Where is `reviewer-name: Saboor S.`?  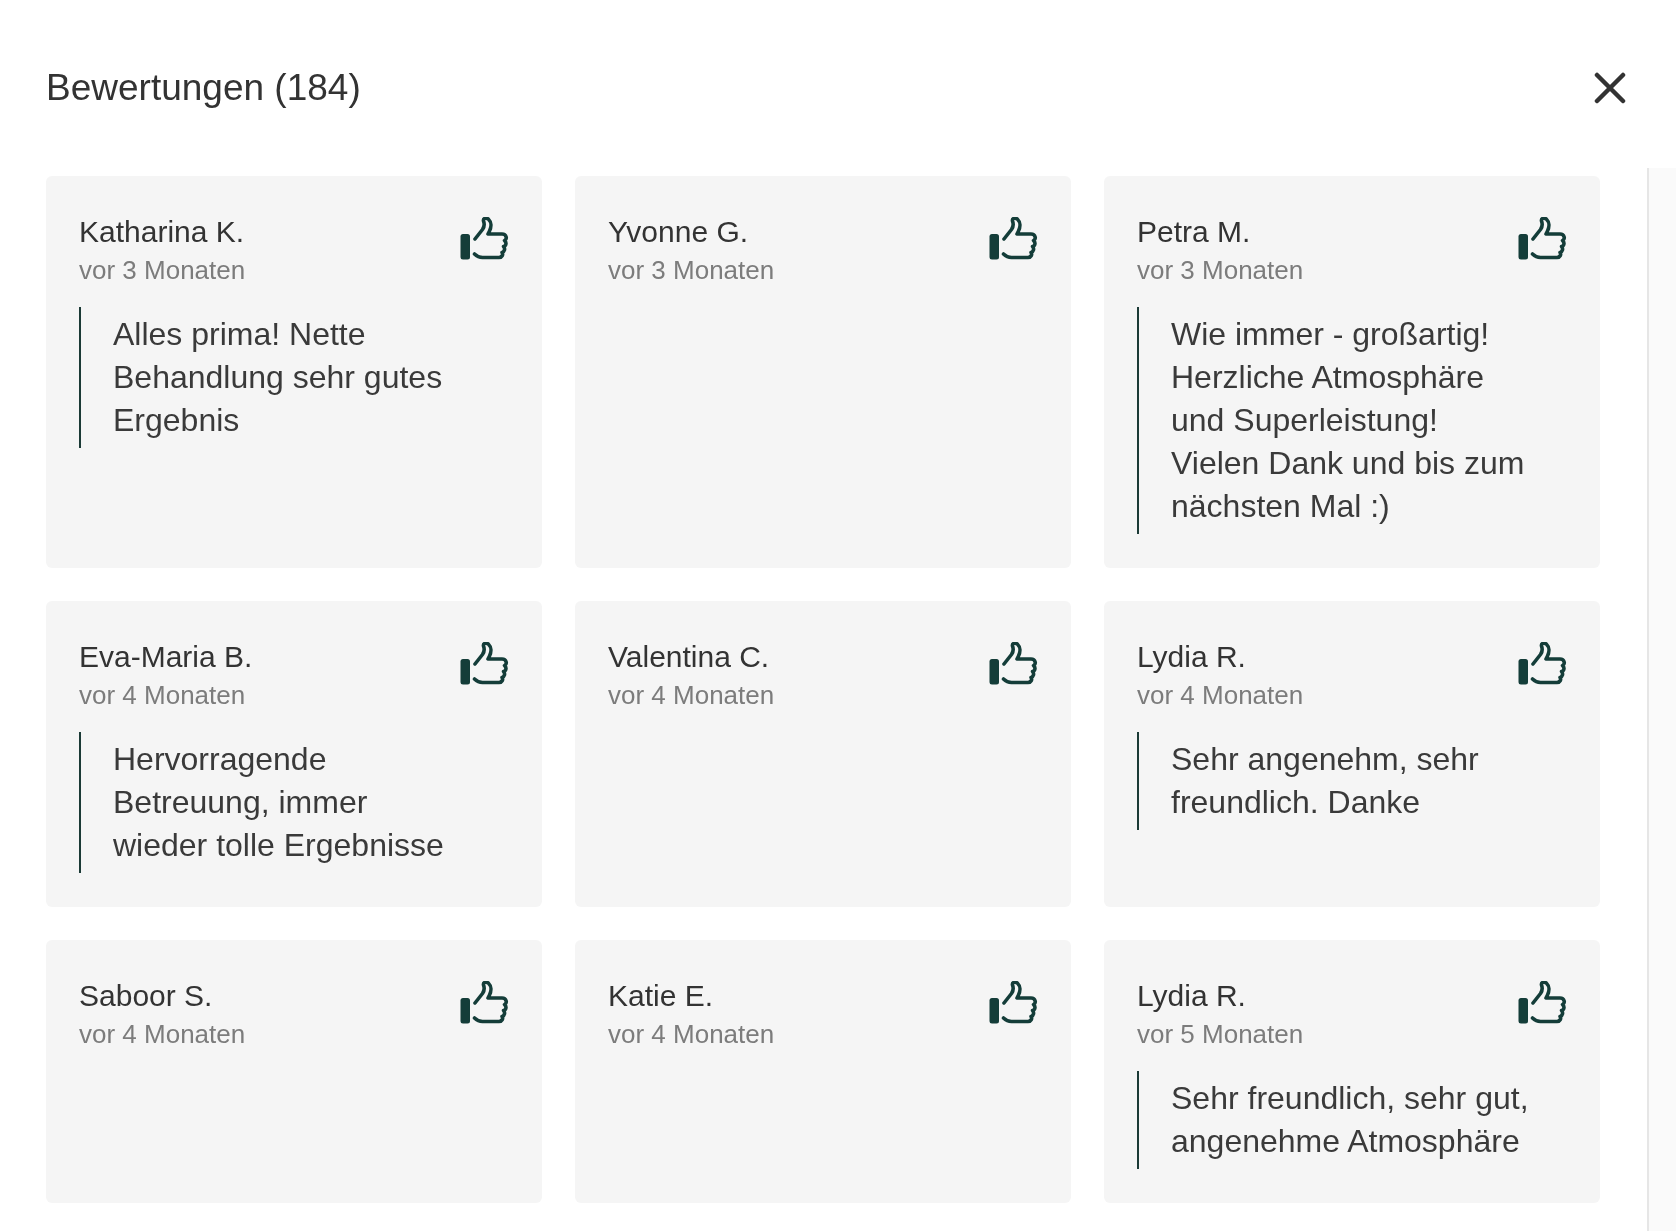
reviewer-name: Saboor S. is located at coordinates (146, 996).